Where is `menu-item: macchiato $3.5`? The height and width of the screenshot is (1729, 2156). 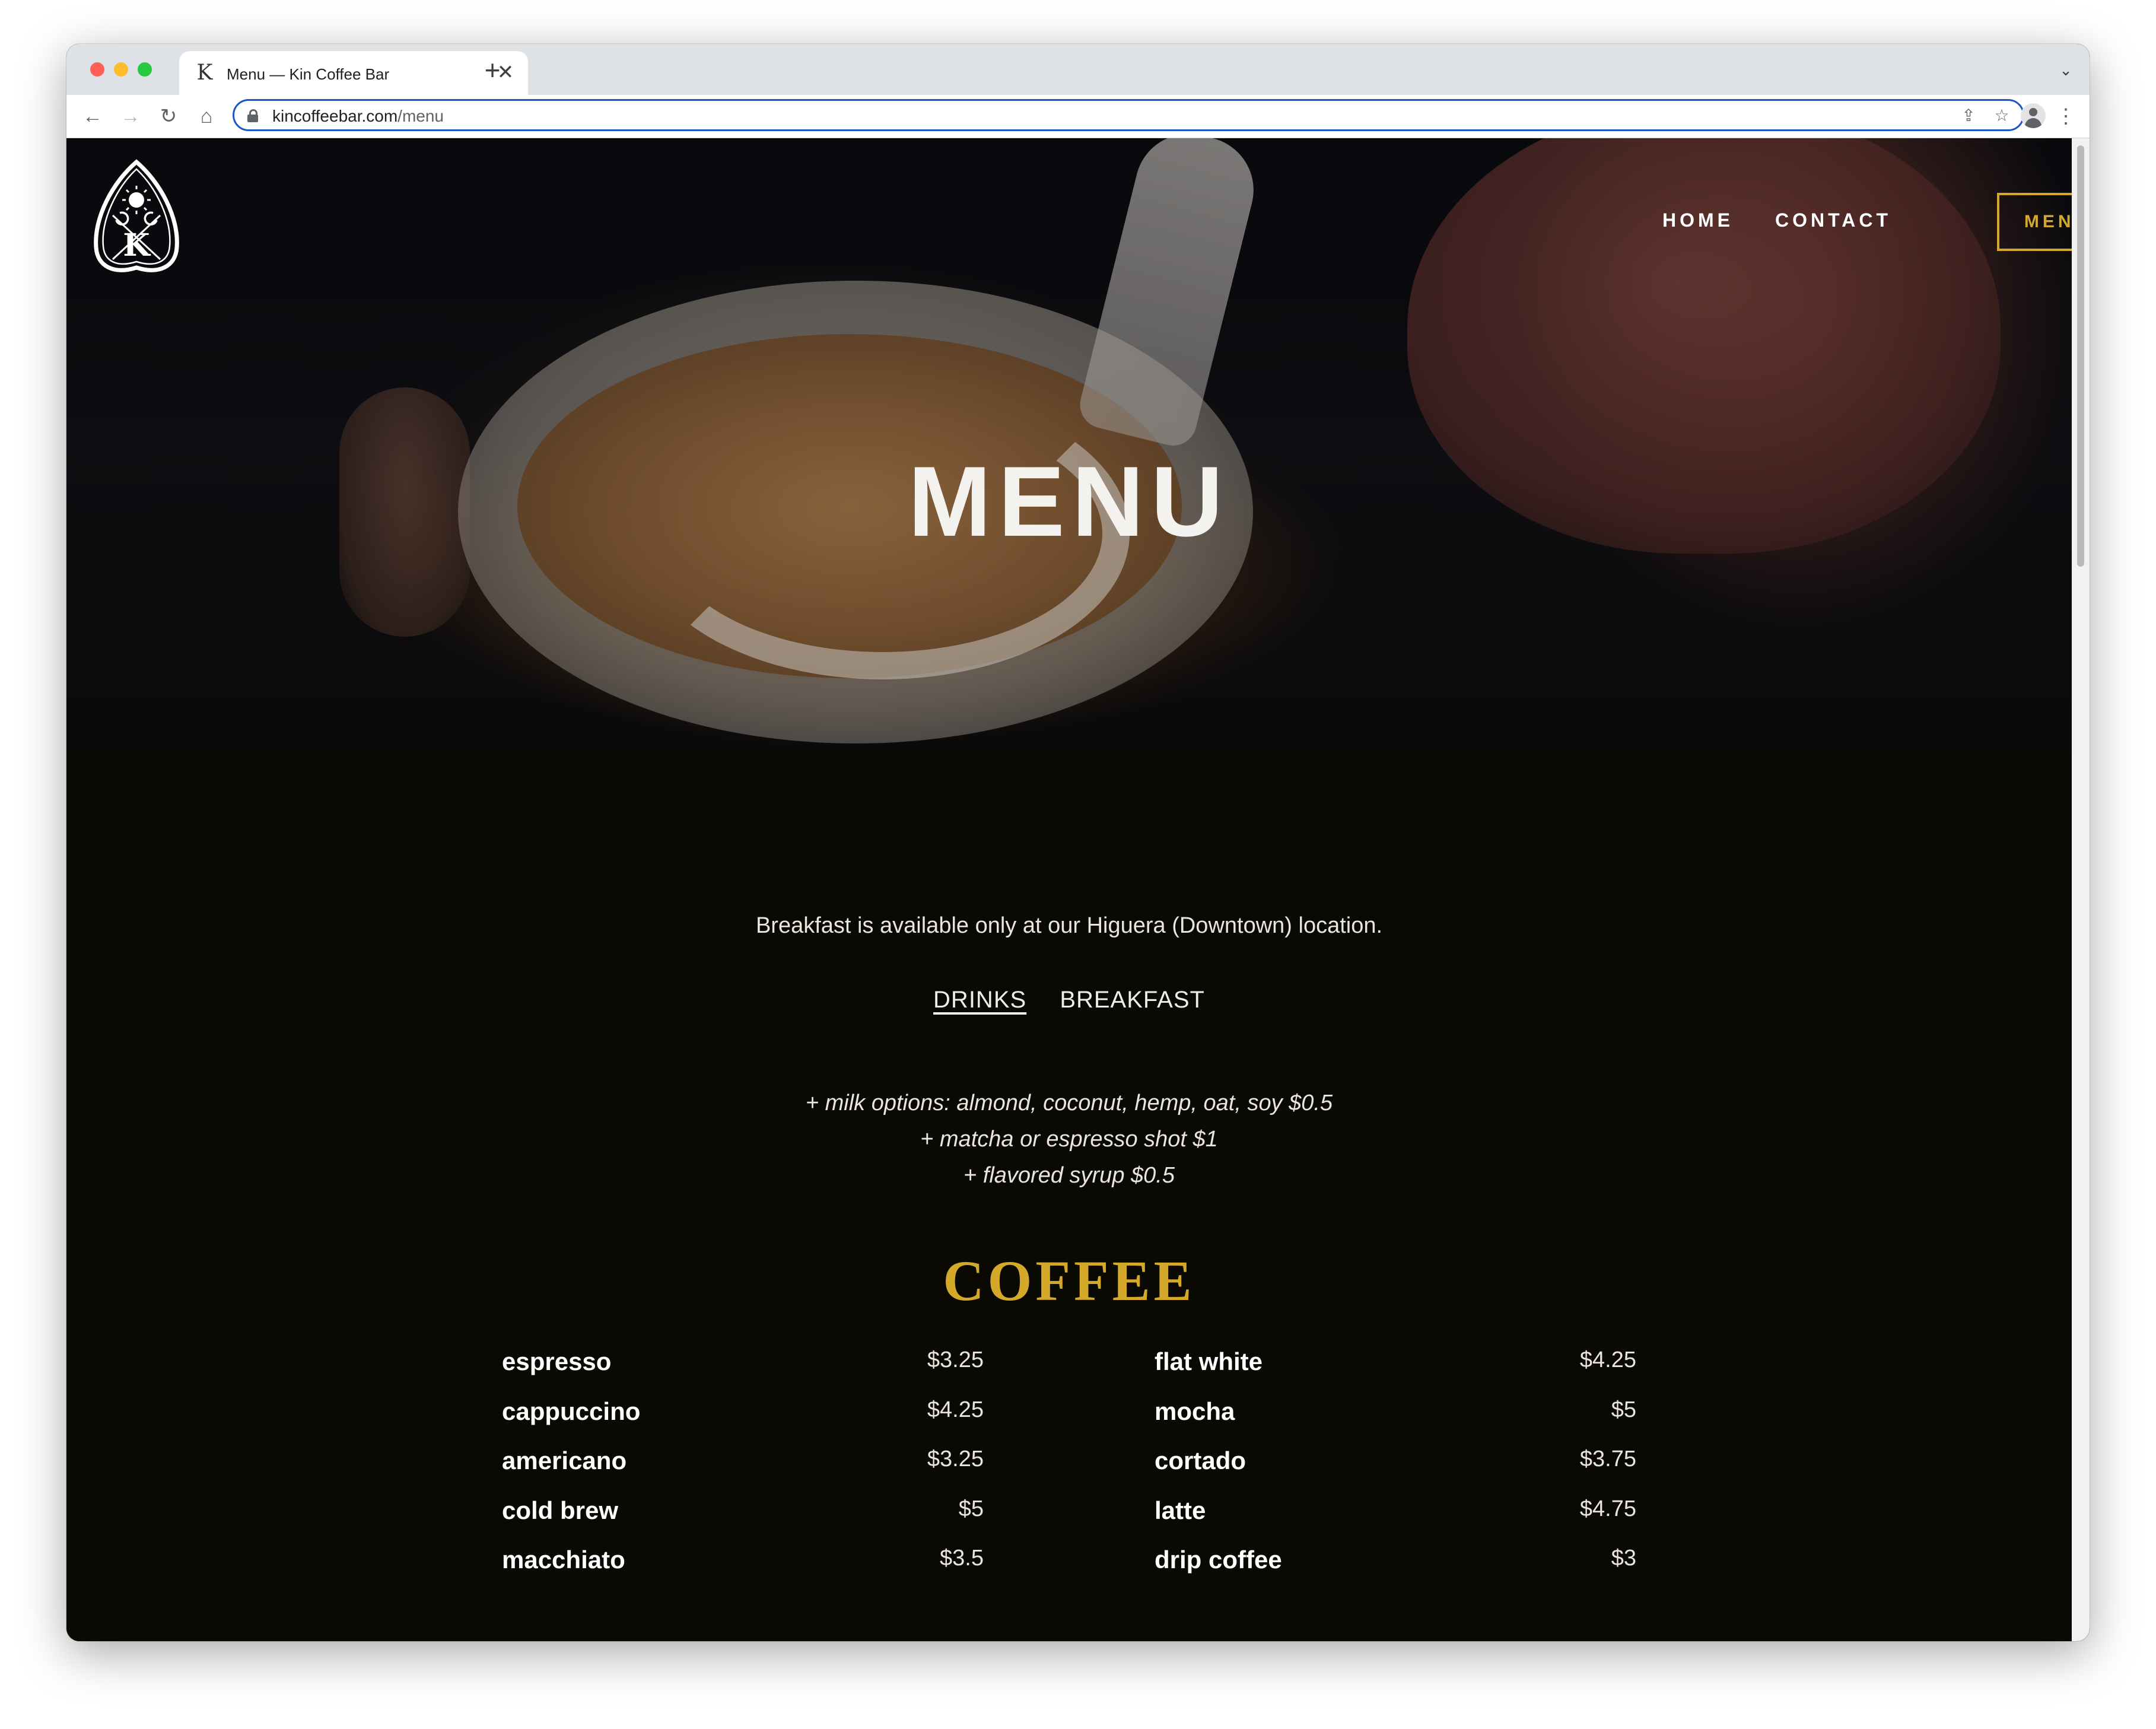 menu-item: macchiato $3.5 is located at coordinates (743, 1570).